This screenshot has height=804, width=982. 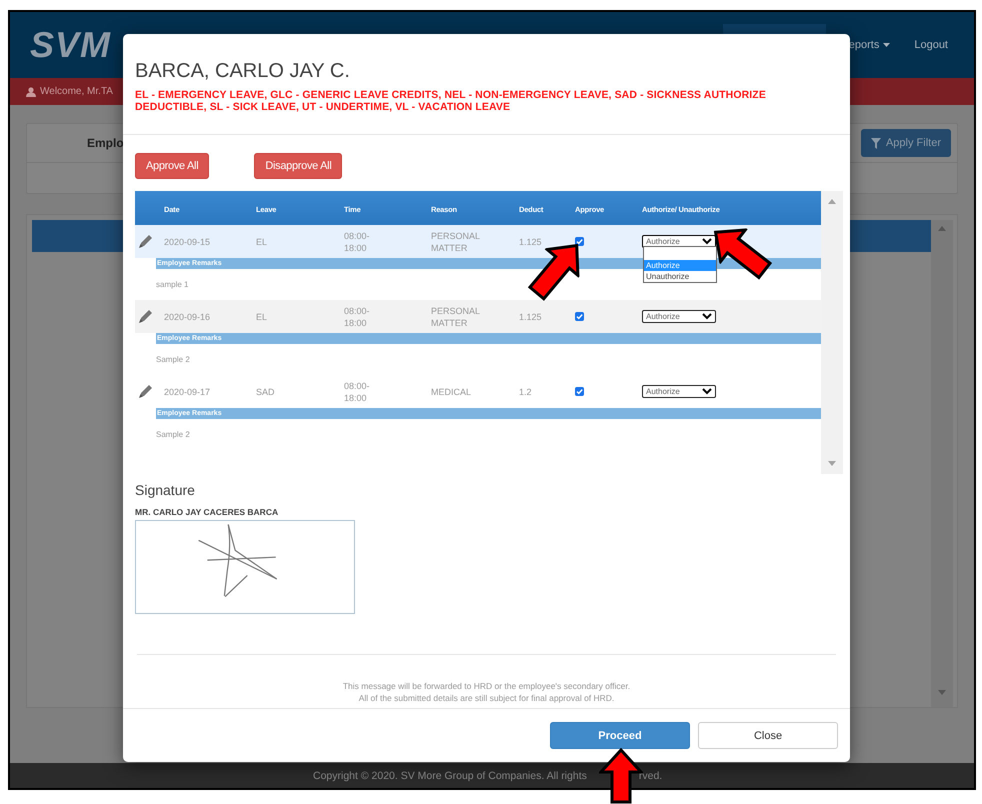 What do you see at coordinates (266, 392) in the screenshot?
I see `leave-cell-text: SAD` at bounding box center [266, 392].